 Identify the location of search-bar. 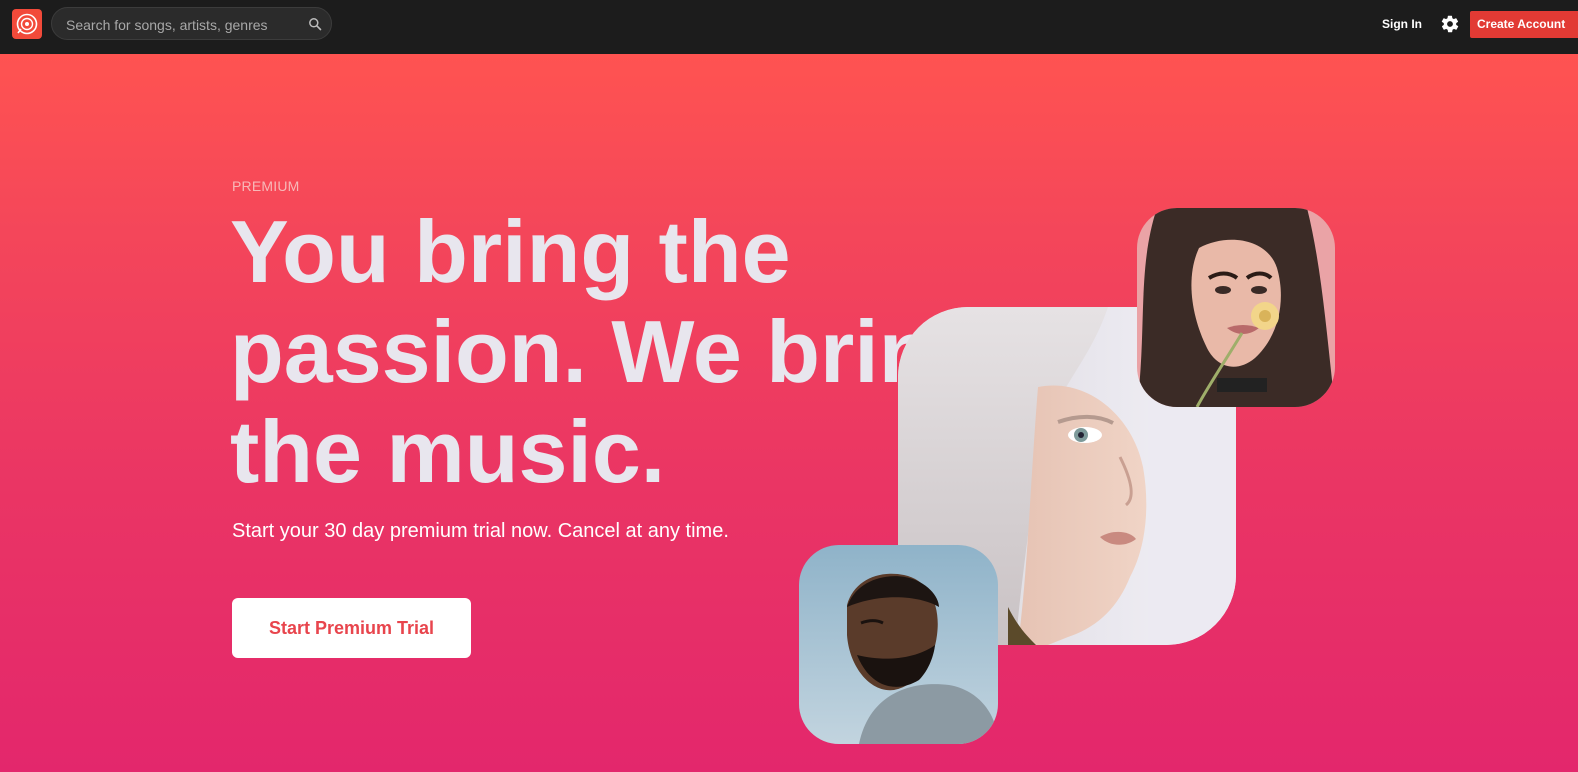
(191, 24).